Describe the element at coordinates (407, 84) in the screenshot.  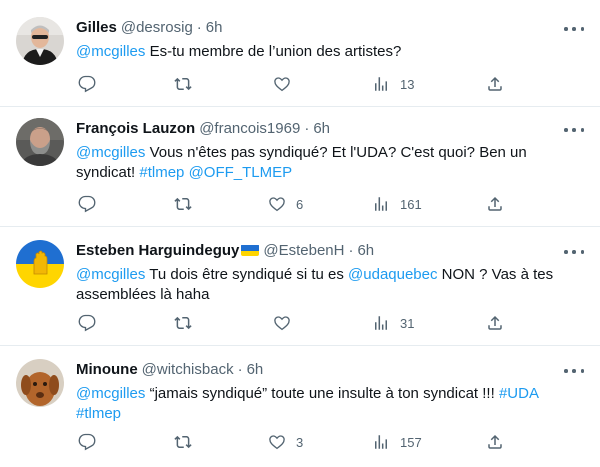
I see `views-count: 13` at that location.